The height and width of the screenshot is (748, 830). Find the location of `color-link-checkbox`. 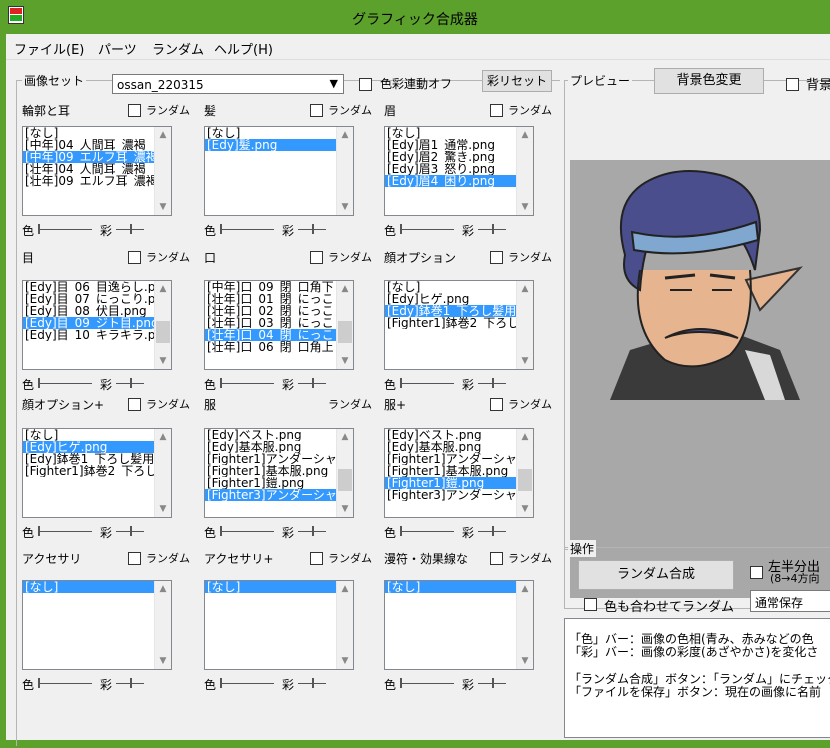

color-link-checkbox is located at coordinates (365, 84).